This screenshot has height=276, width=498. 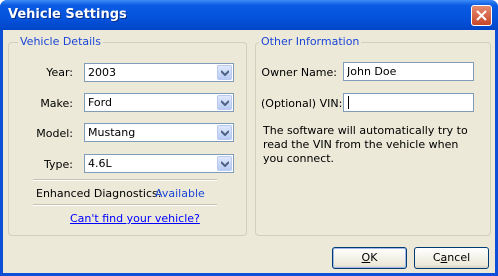 I want to click on close-icon, so click(x=481, y=15).